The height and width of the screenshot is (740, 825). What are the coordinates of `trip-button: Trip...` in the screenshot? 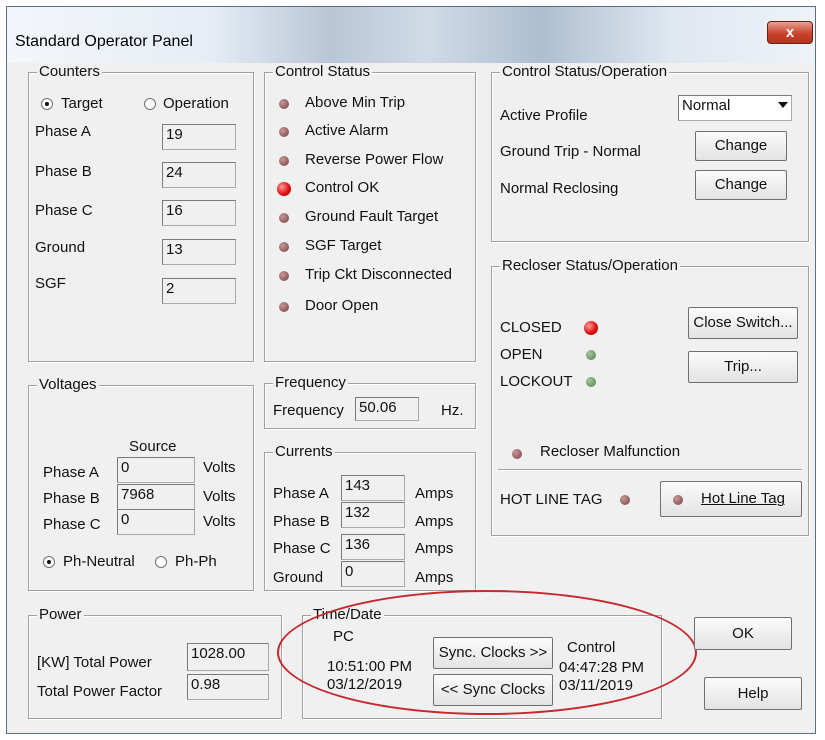 It's located at (743, 367).